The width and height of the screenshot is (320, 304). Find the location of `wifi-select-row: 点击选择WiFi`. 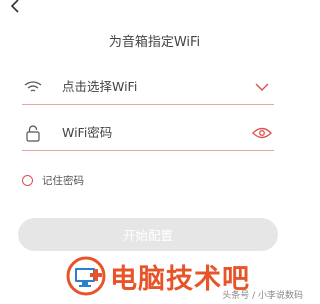

wifi-select-row: 点击选择WiFi is located at coordinates (148, 88).